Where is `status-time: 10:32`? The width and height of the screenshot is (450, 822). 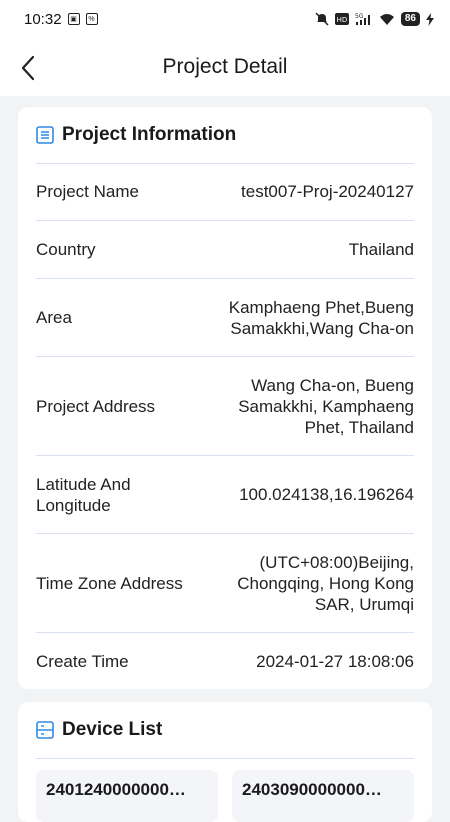 status-time: 10:32 is located at coordinates (43, 19).